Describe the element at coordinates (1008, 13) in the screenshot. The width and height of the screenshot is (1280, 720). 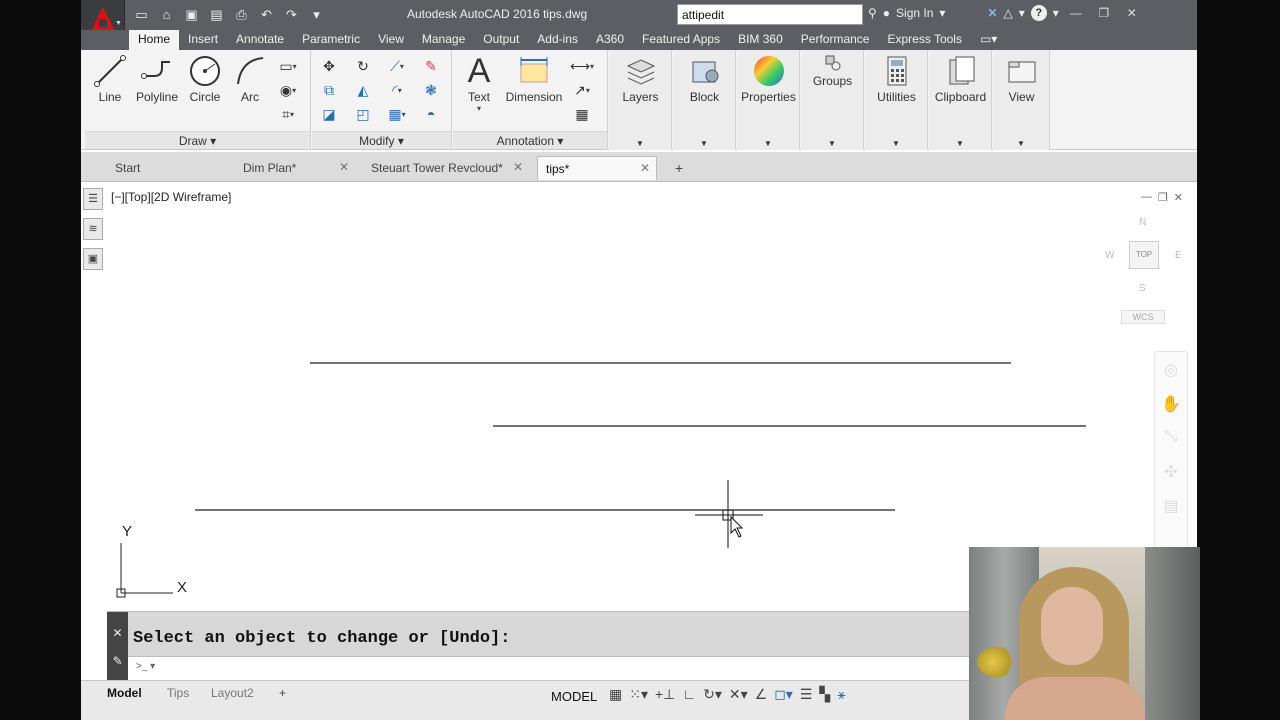
I see `autodesk-a360-icon: △` at that location.